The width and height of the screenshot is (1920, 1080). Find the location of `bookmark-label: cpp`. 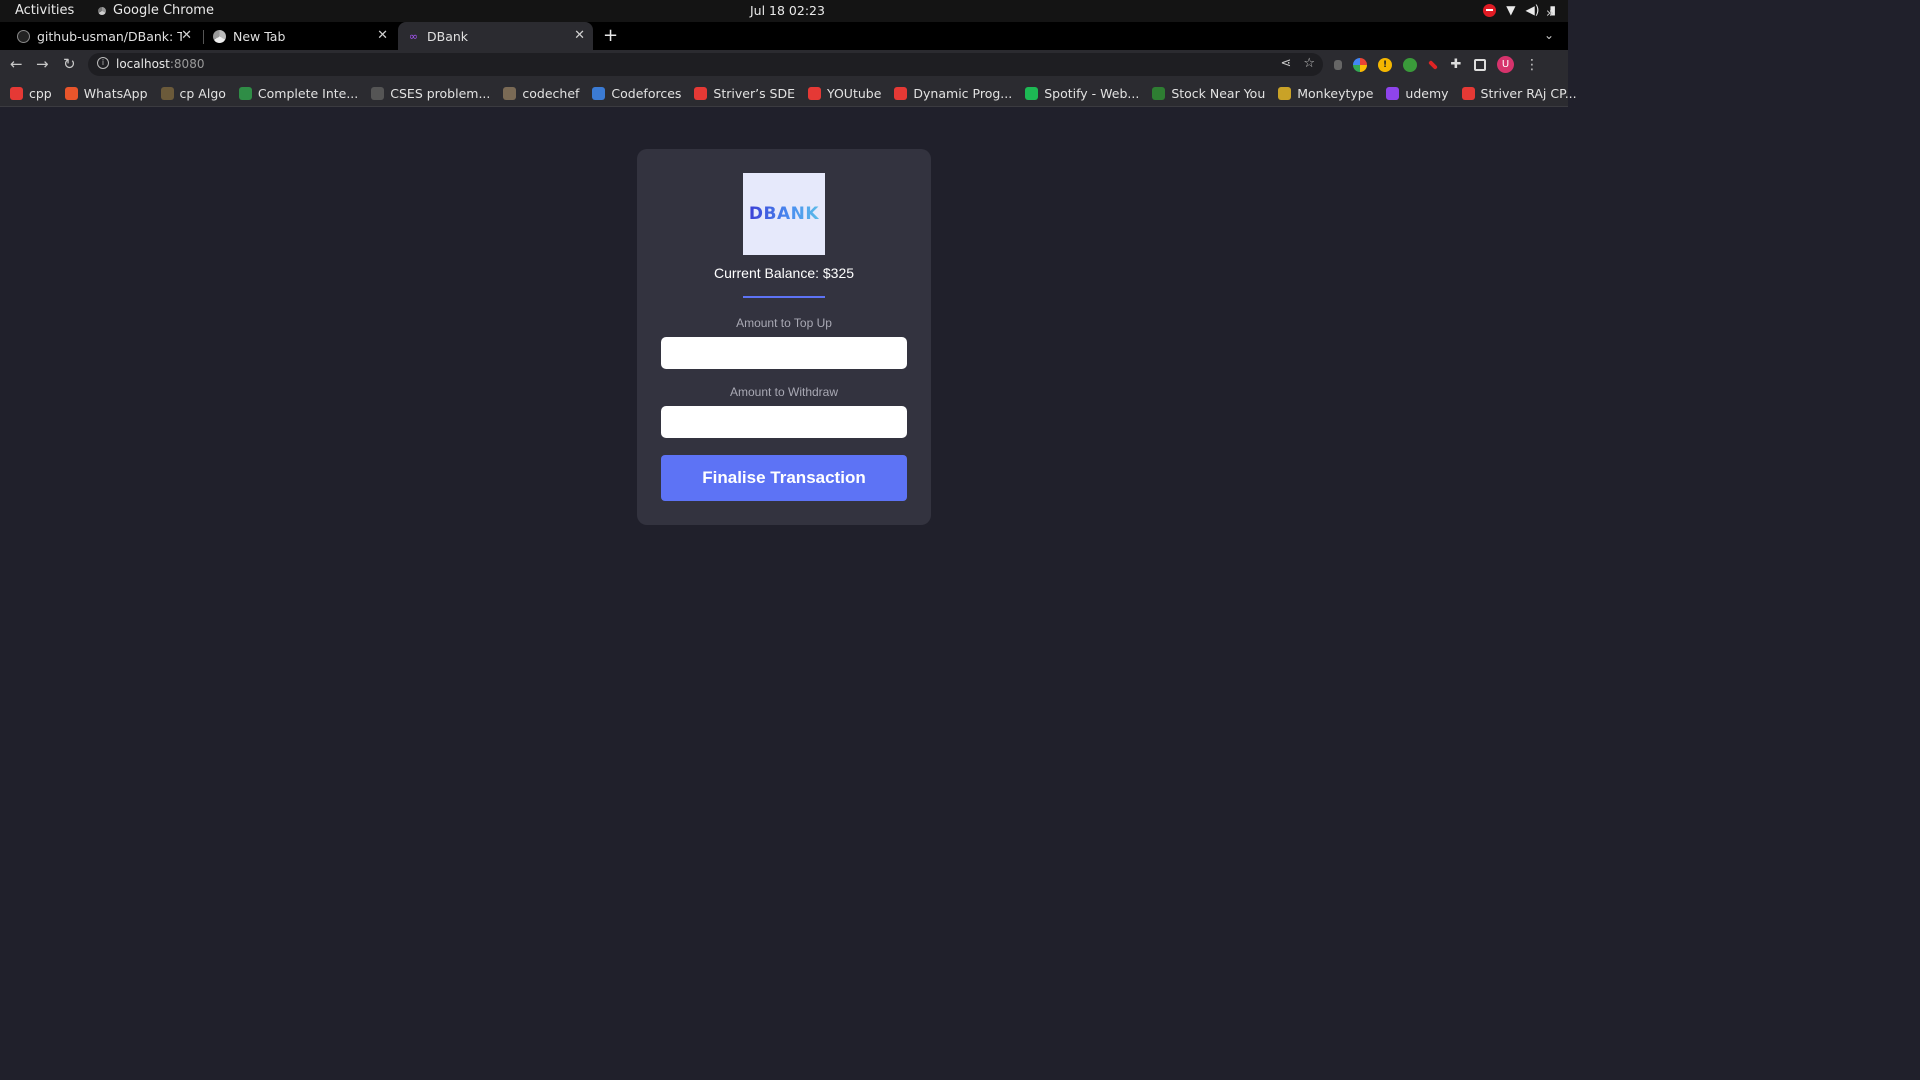

bookmark-label: cpp is located at coordinates (40, 93).